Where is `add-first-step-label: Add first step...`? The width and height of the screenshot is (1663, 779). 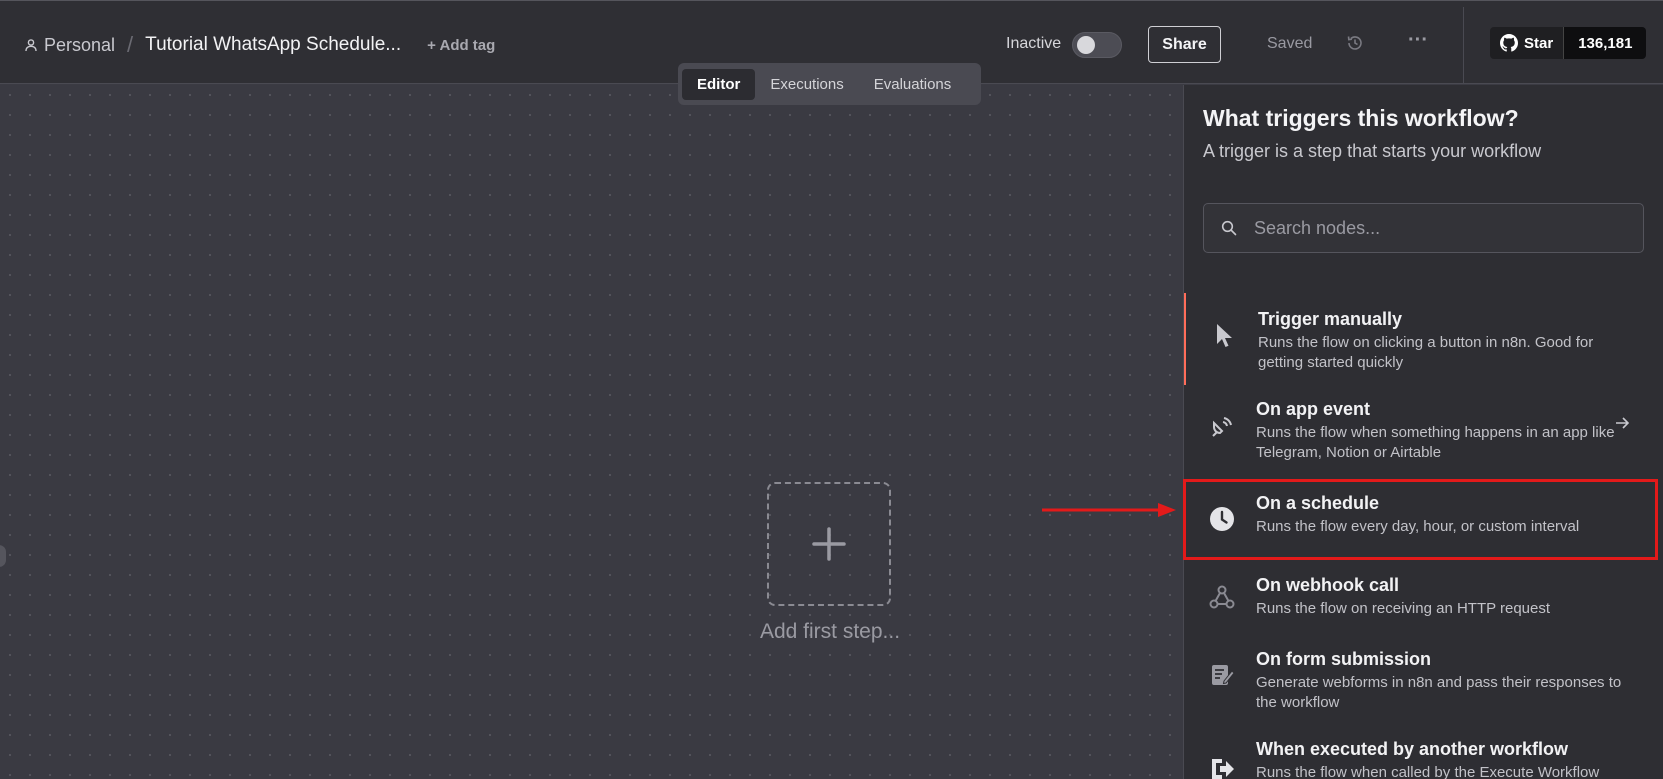 add-first-step-label: Add first step... is located at coordinates (830, 631).